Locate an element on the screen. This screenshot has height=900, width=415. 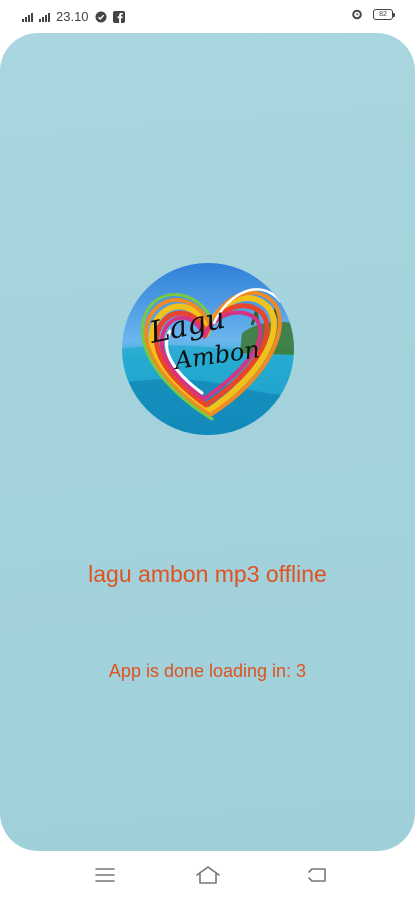
back-icon is located at coordinates (317, 875).